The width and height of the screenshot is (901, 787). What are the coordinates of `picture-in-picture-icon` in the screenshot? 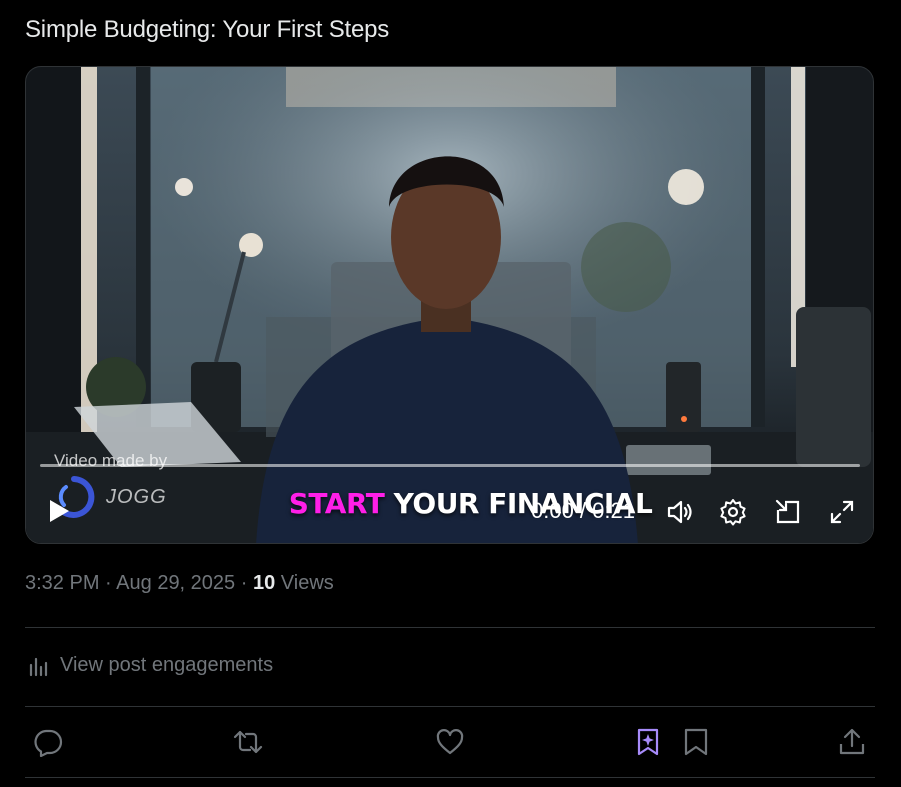 It's located at (787, 511).